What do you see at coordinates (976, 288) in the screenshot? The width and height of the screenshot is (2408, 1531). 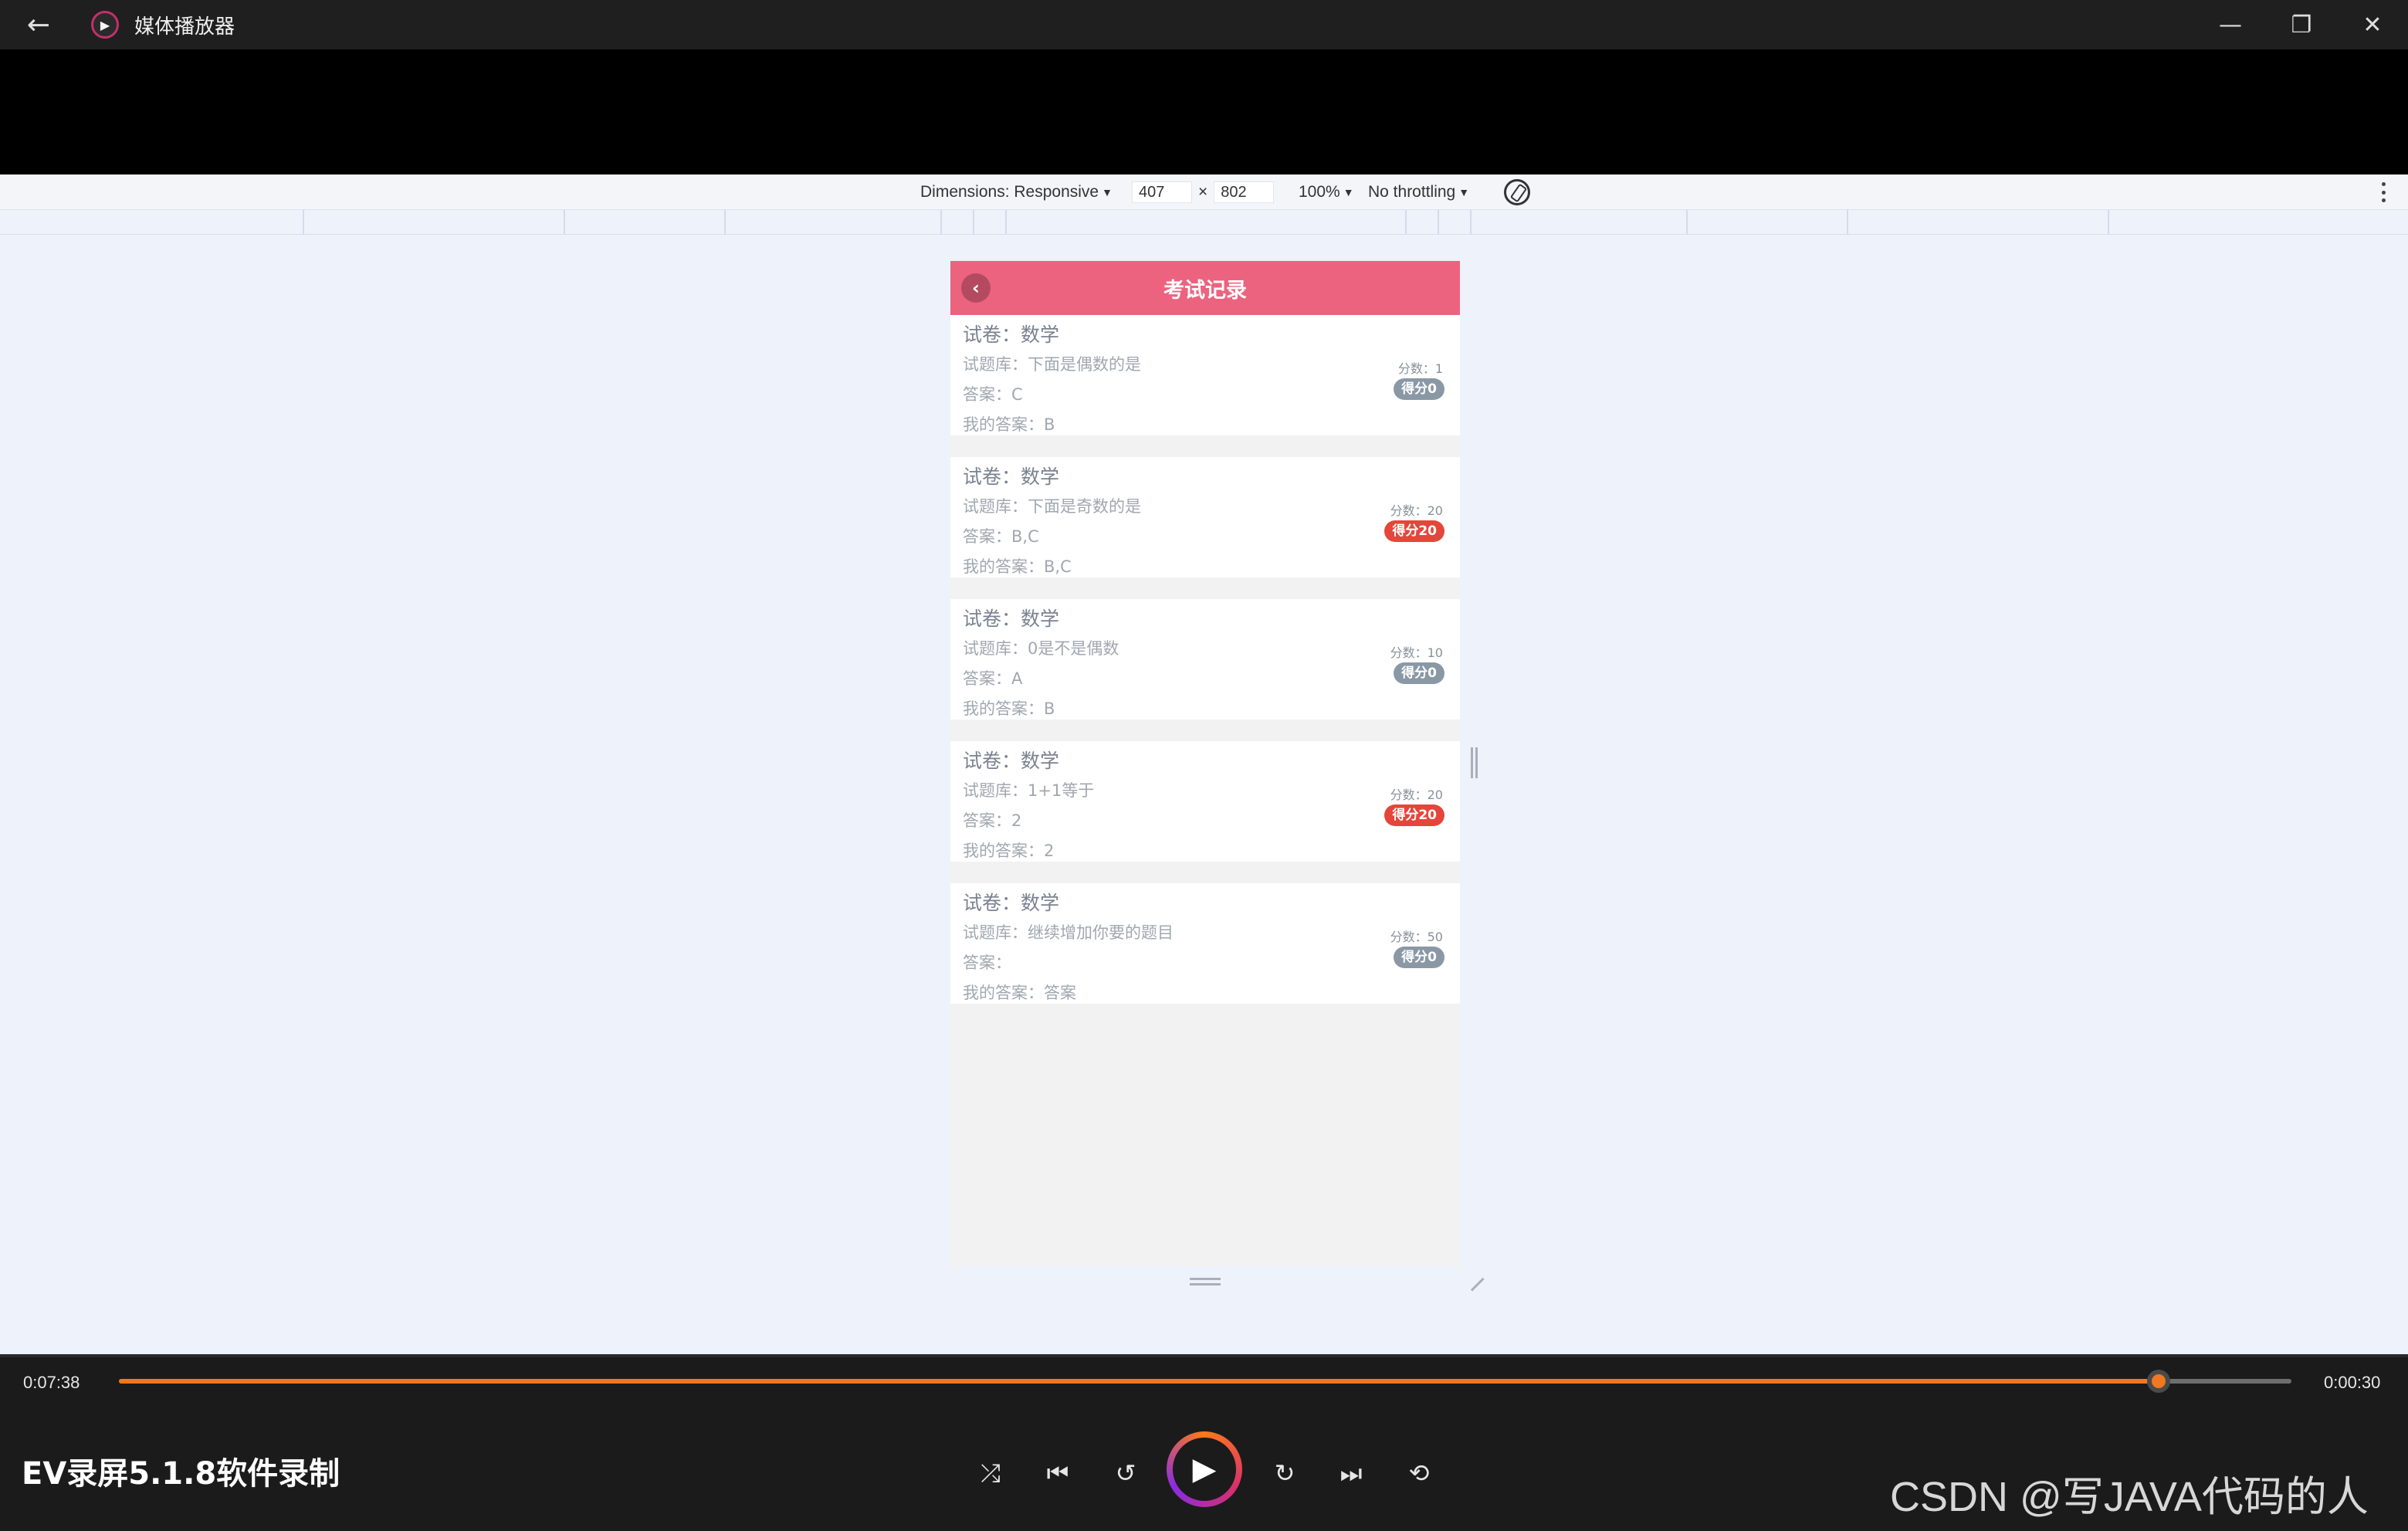 I see `back-icon: ‹` at bounding box center [976, 288].